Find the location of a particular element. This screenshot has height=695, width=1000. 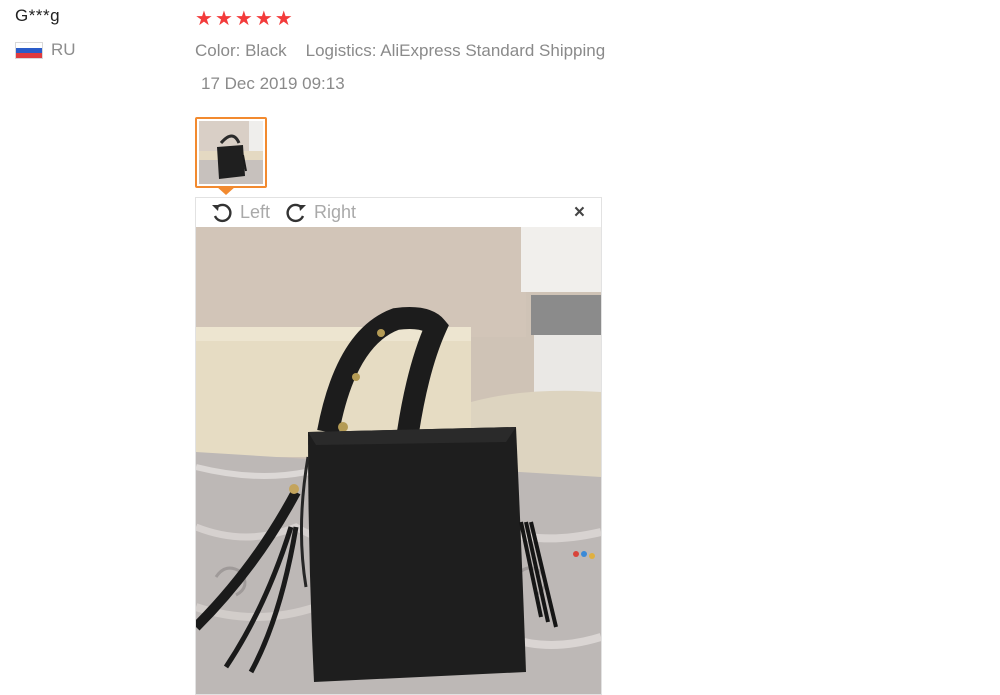

rotate-right-label: Right is located at coordinates (335, 212).